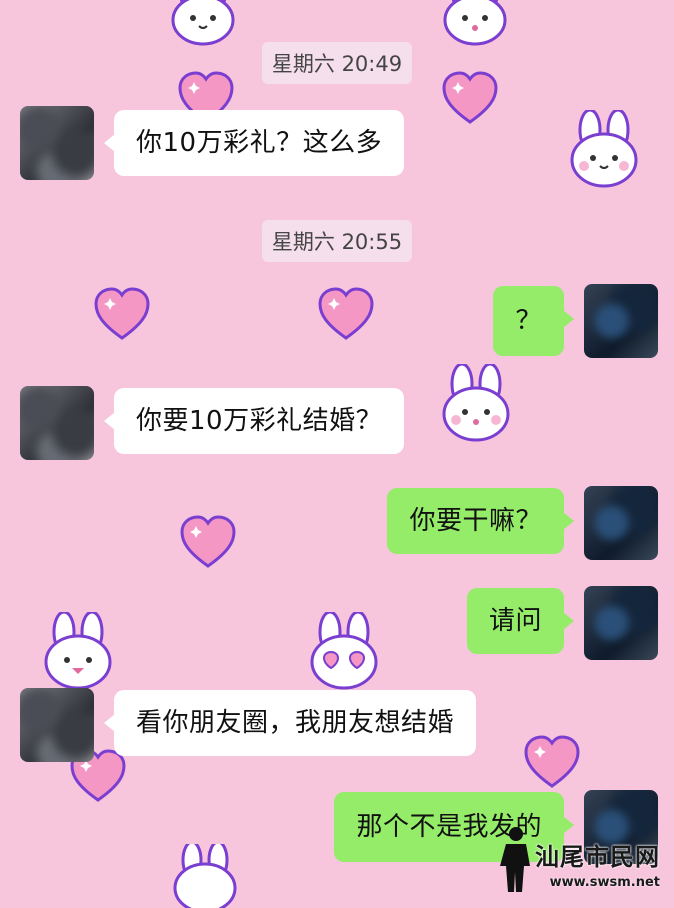 This screenshot has width=674, height=908. What do you see at coordinates (520, 621) in the screenshot?
I see `outgoing-message-bubble: 请问` at bounding box center [520, 621].